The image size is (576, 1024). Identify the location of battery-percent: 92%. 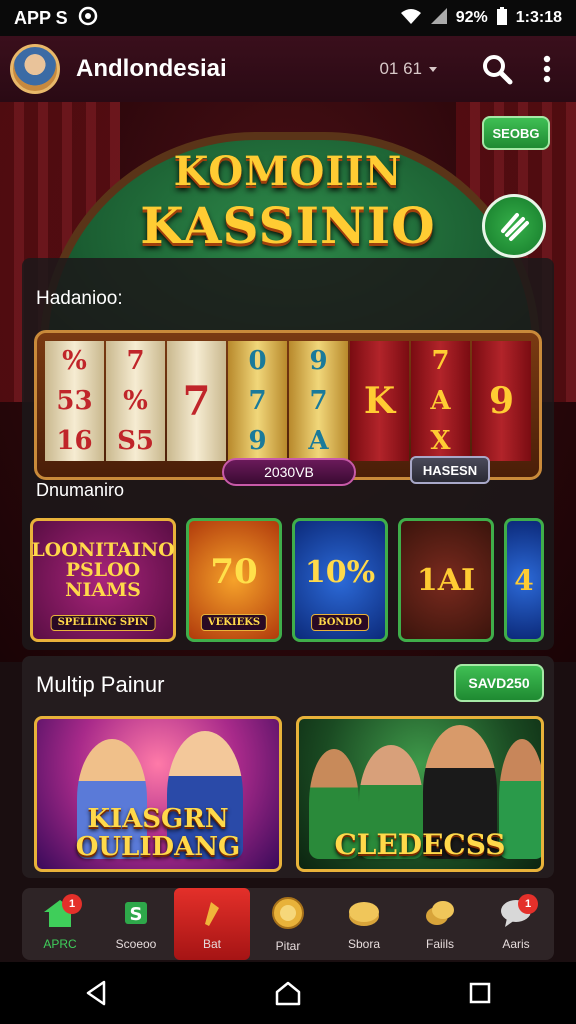
(471, 17).